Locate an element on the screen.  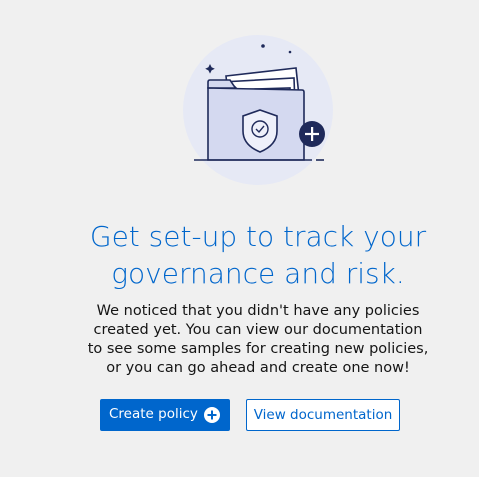
folder-shield-icon is located at coordinates (258, 110).